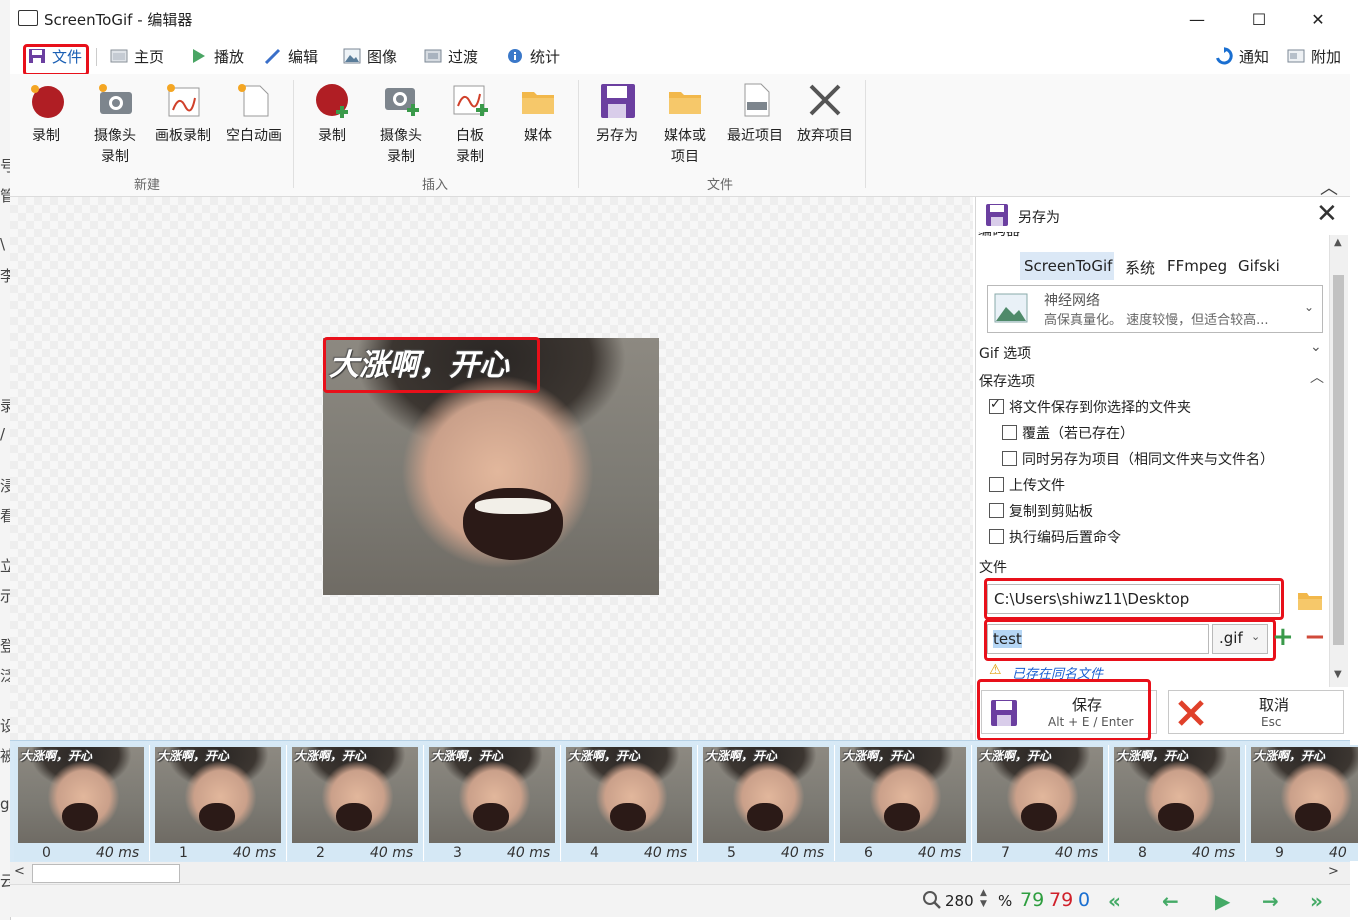 The height and width of the screenshot is (920, 1358). What do you see at coordinates (19, 871) in the screenshot?
I see `scroll-left-icon: <` at bounding box center [19, 871].